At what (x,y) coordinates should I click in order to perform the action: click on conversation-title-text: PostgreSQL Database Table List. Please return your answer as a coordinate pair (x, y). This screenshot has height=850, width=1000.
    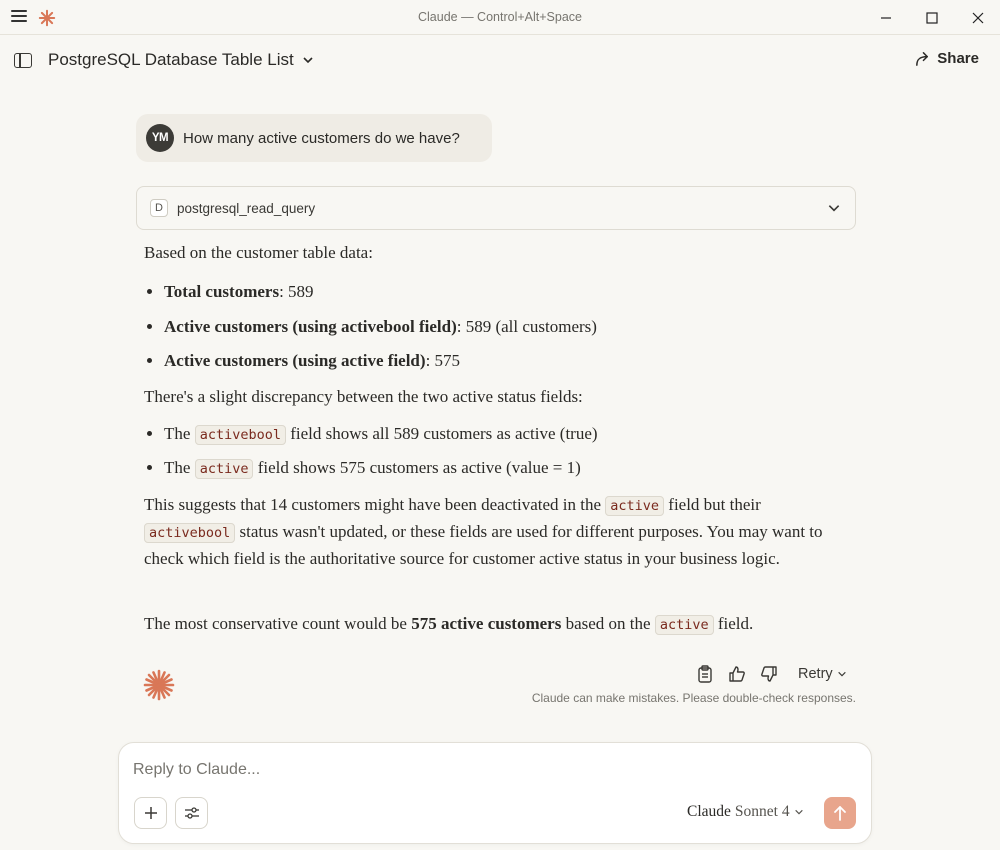
    Looking at the image, I should click on (171, 59).